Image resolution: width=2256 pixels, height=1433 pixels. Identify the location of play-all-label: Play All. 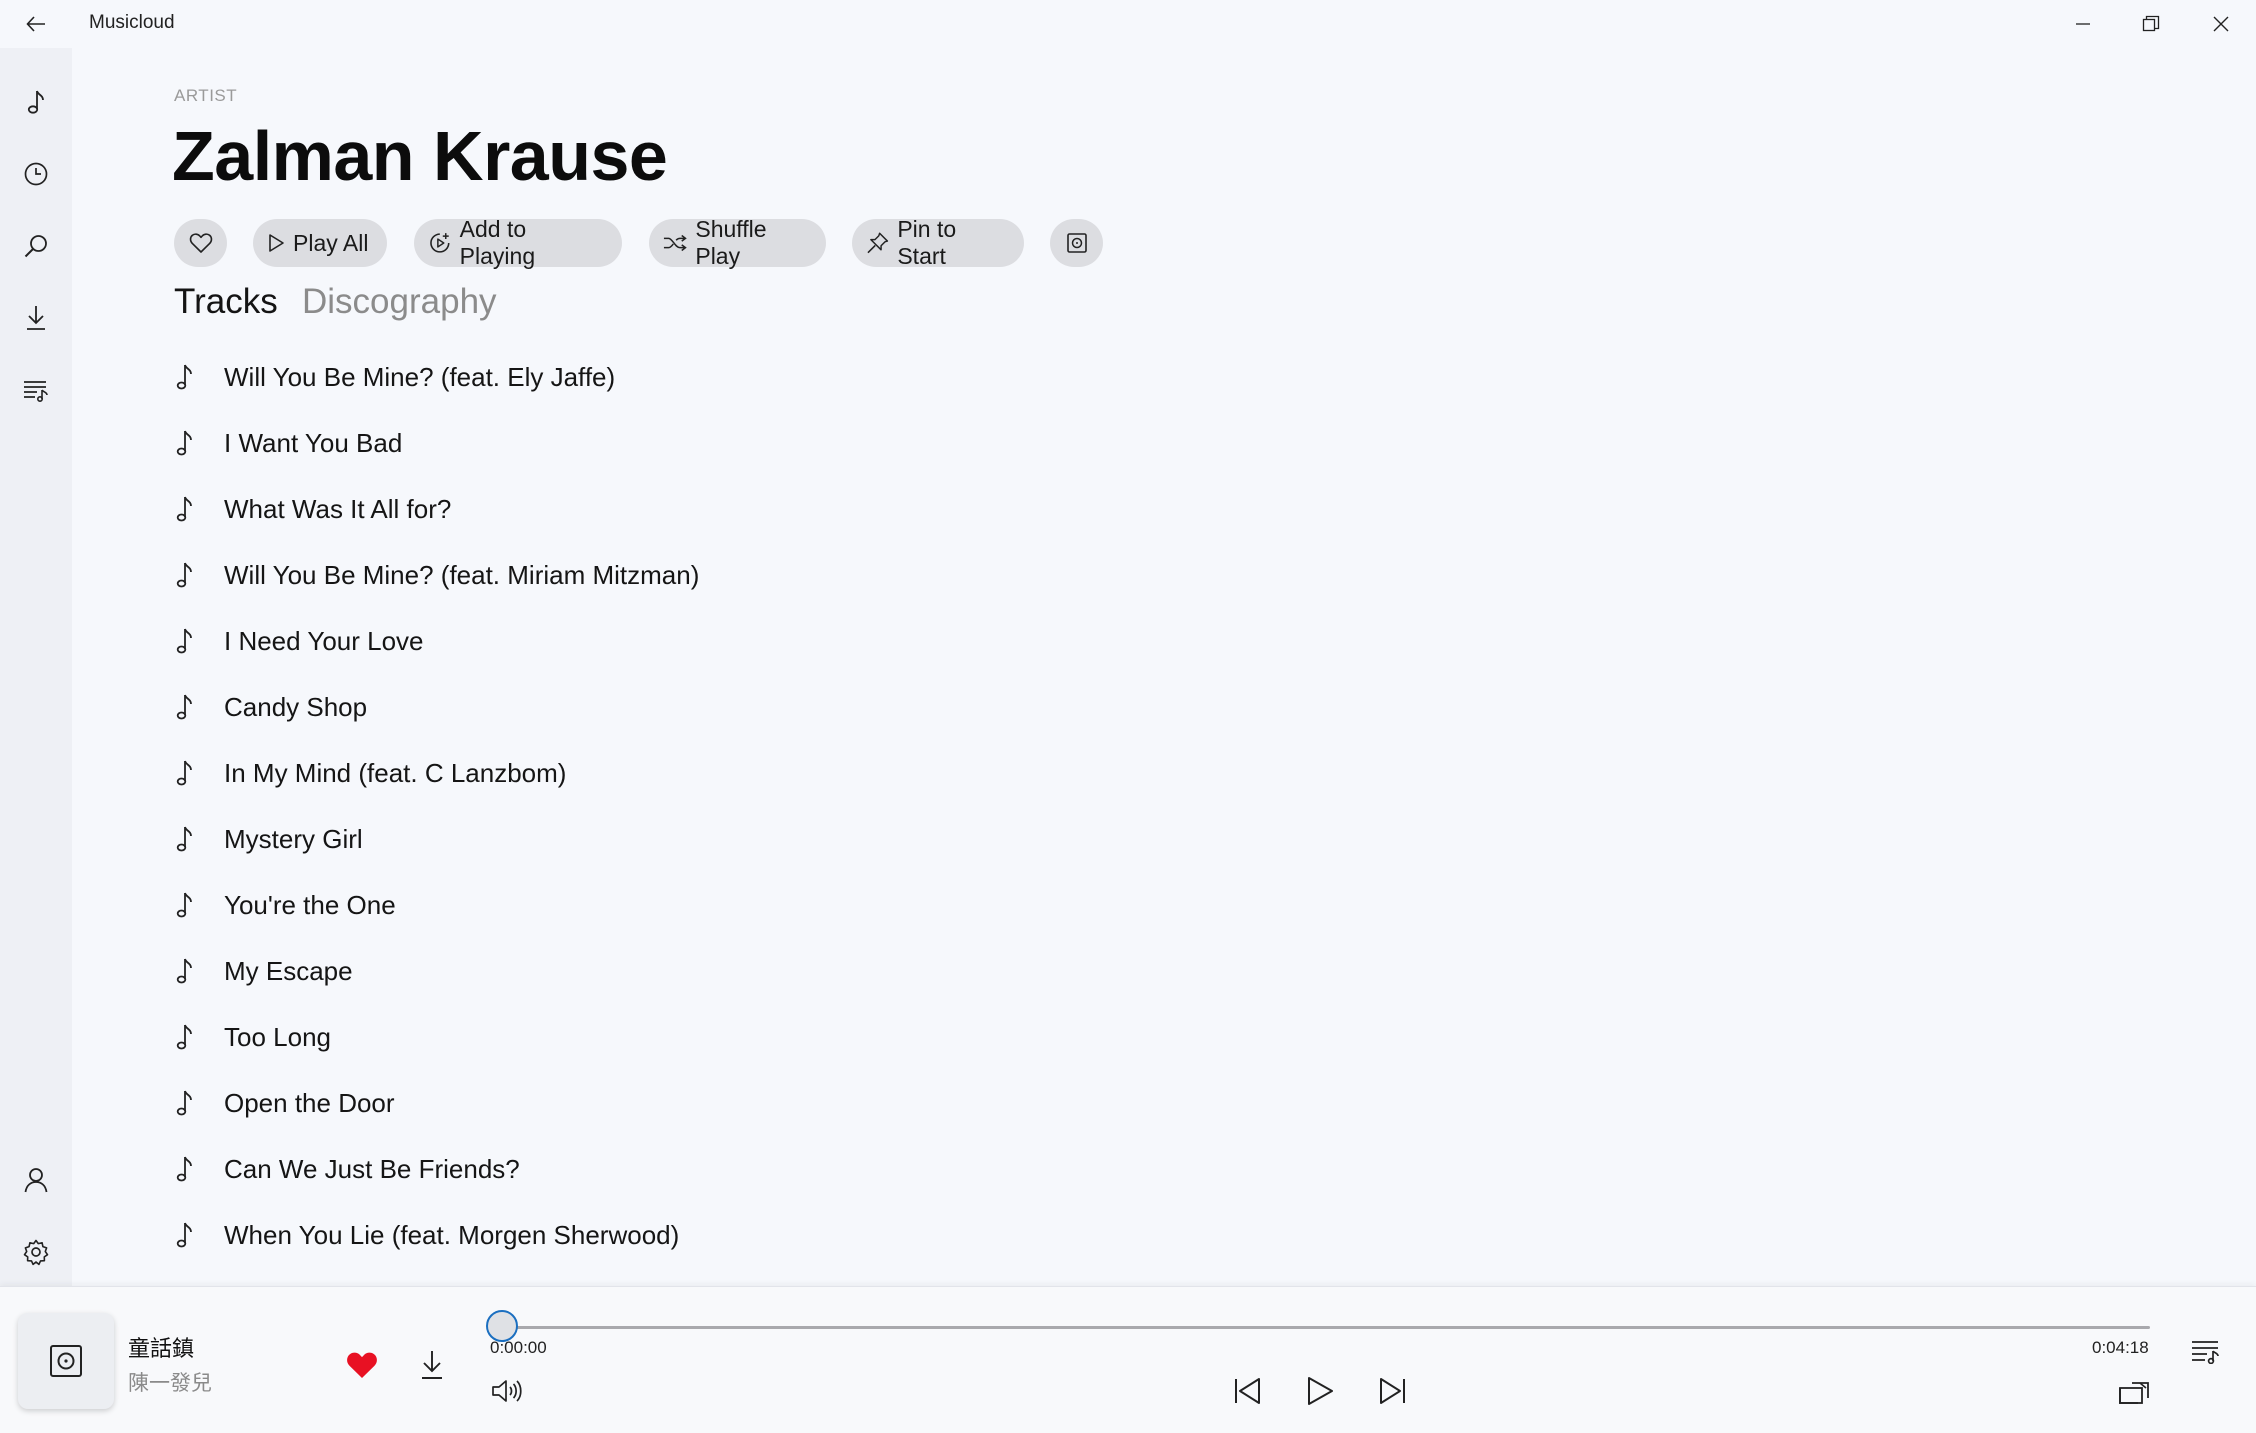
(331, 242).